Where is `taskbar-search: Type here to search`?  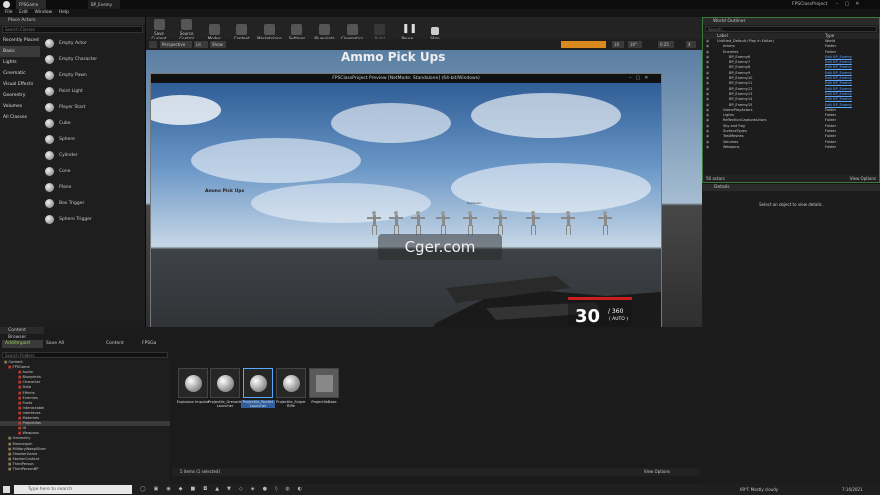
taskbar-search: Type here to search is located at coordinates (73, 489).